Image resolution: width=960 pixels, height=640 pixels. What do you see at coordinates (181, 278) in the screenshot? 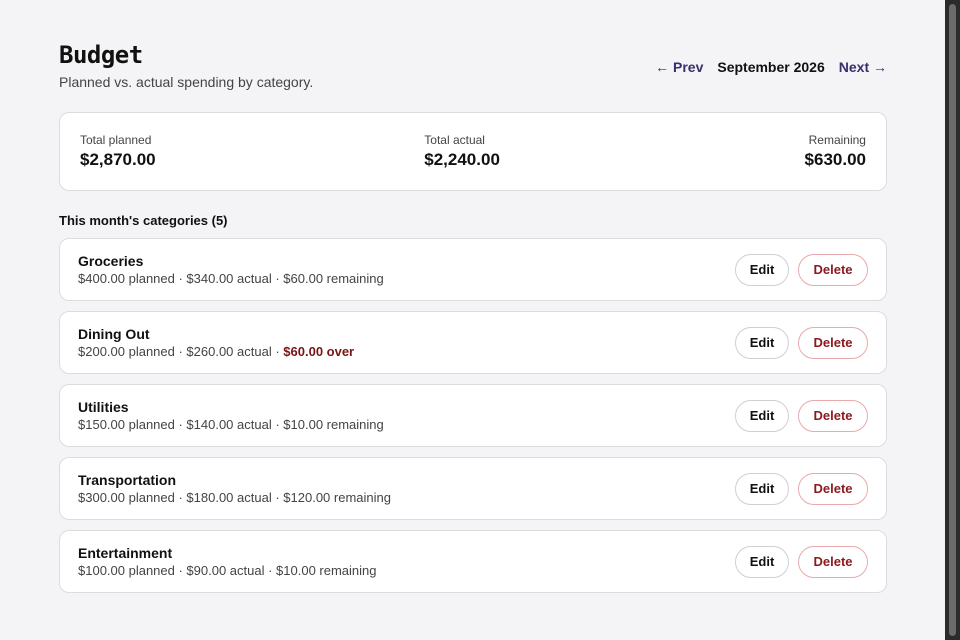
I see `category-amounts: $400.00 planned · $340.00 actual ·` at bounding box center [181, 278].